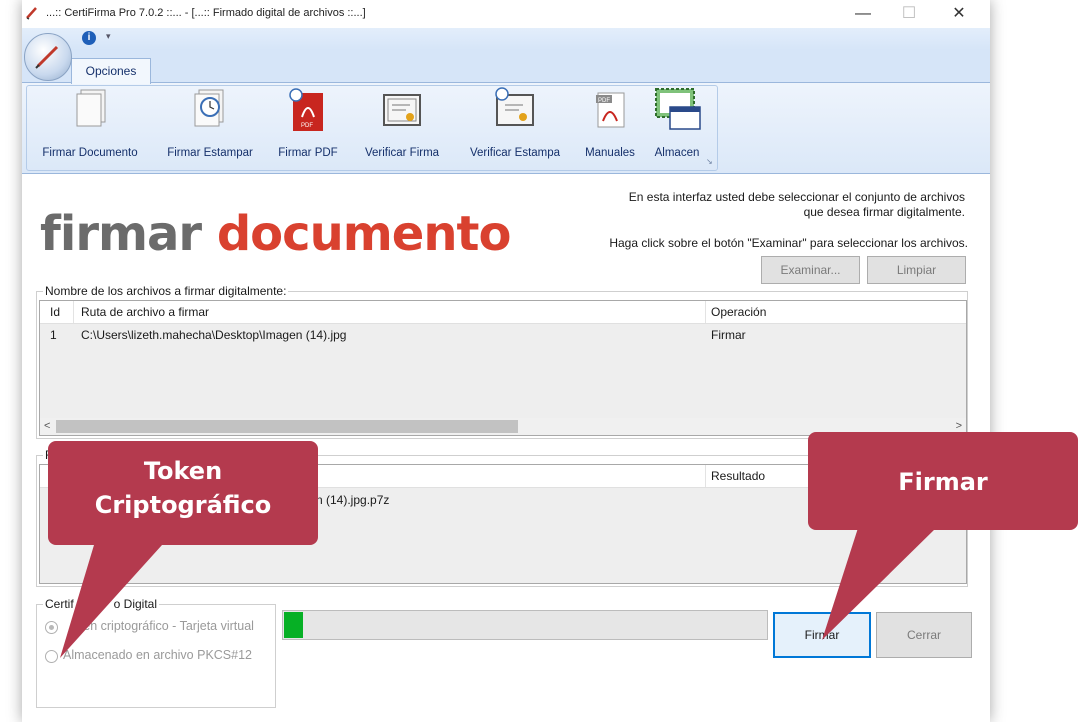 This screenshot has height=722, width=1081. What do you see at coordinates (498, 593) in the screenshot?
I see `callout-pointers` at bounding box center [498, 593].